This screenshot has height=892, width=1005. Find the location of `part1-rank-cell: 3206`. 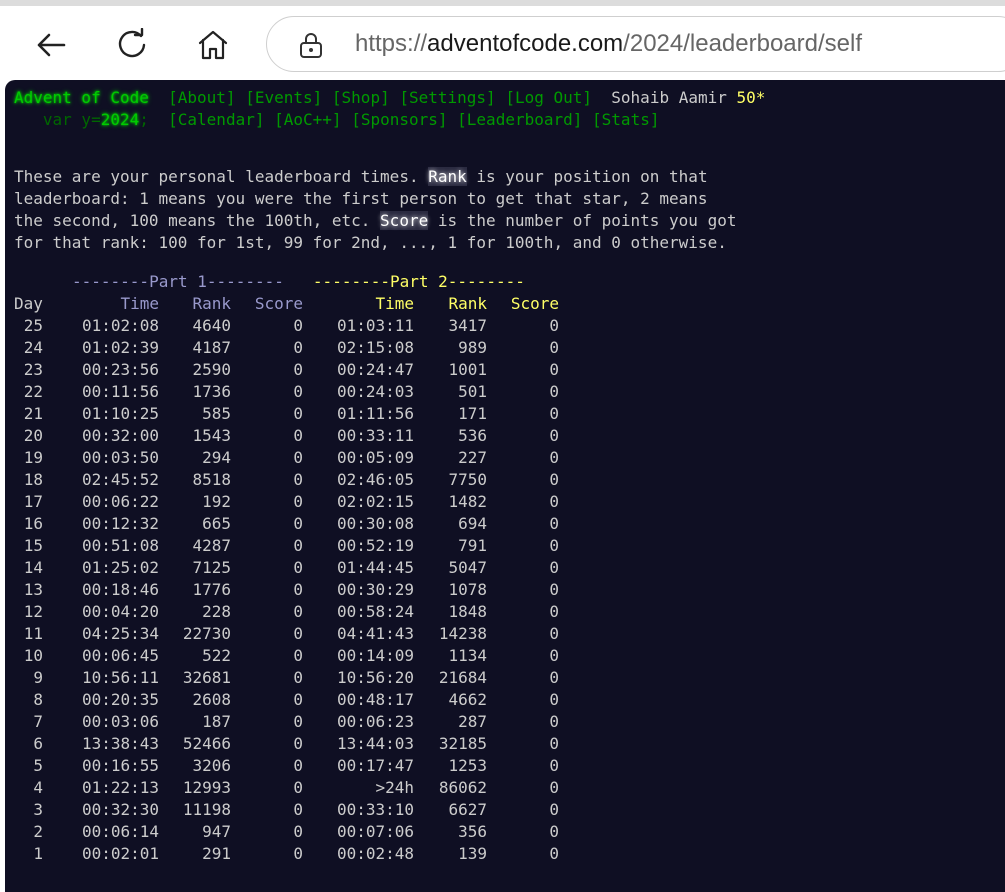

part1-rank-cell: 3206 is located at coordinates (211, 765).